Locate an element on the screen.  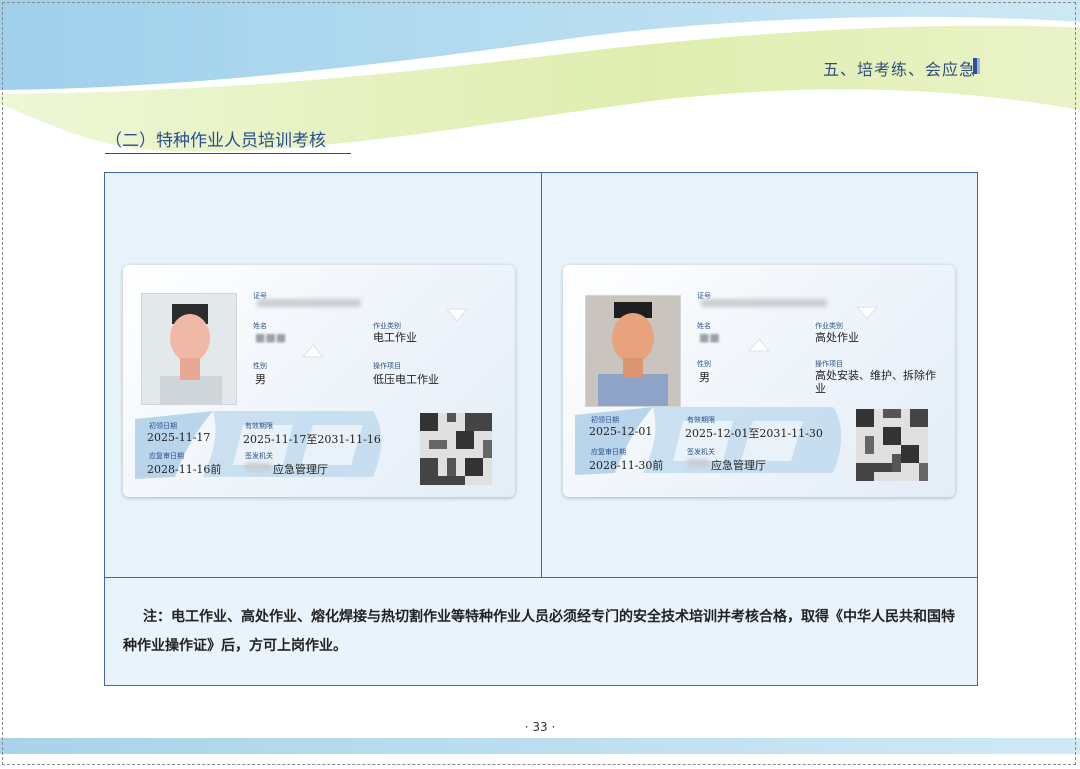
review-date-value: 2028-11-30前 is located at coordinates (626, 465).